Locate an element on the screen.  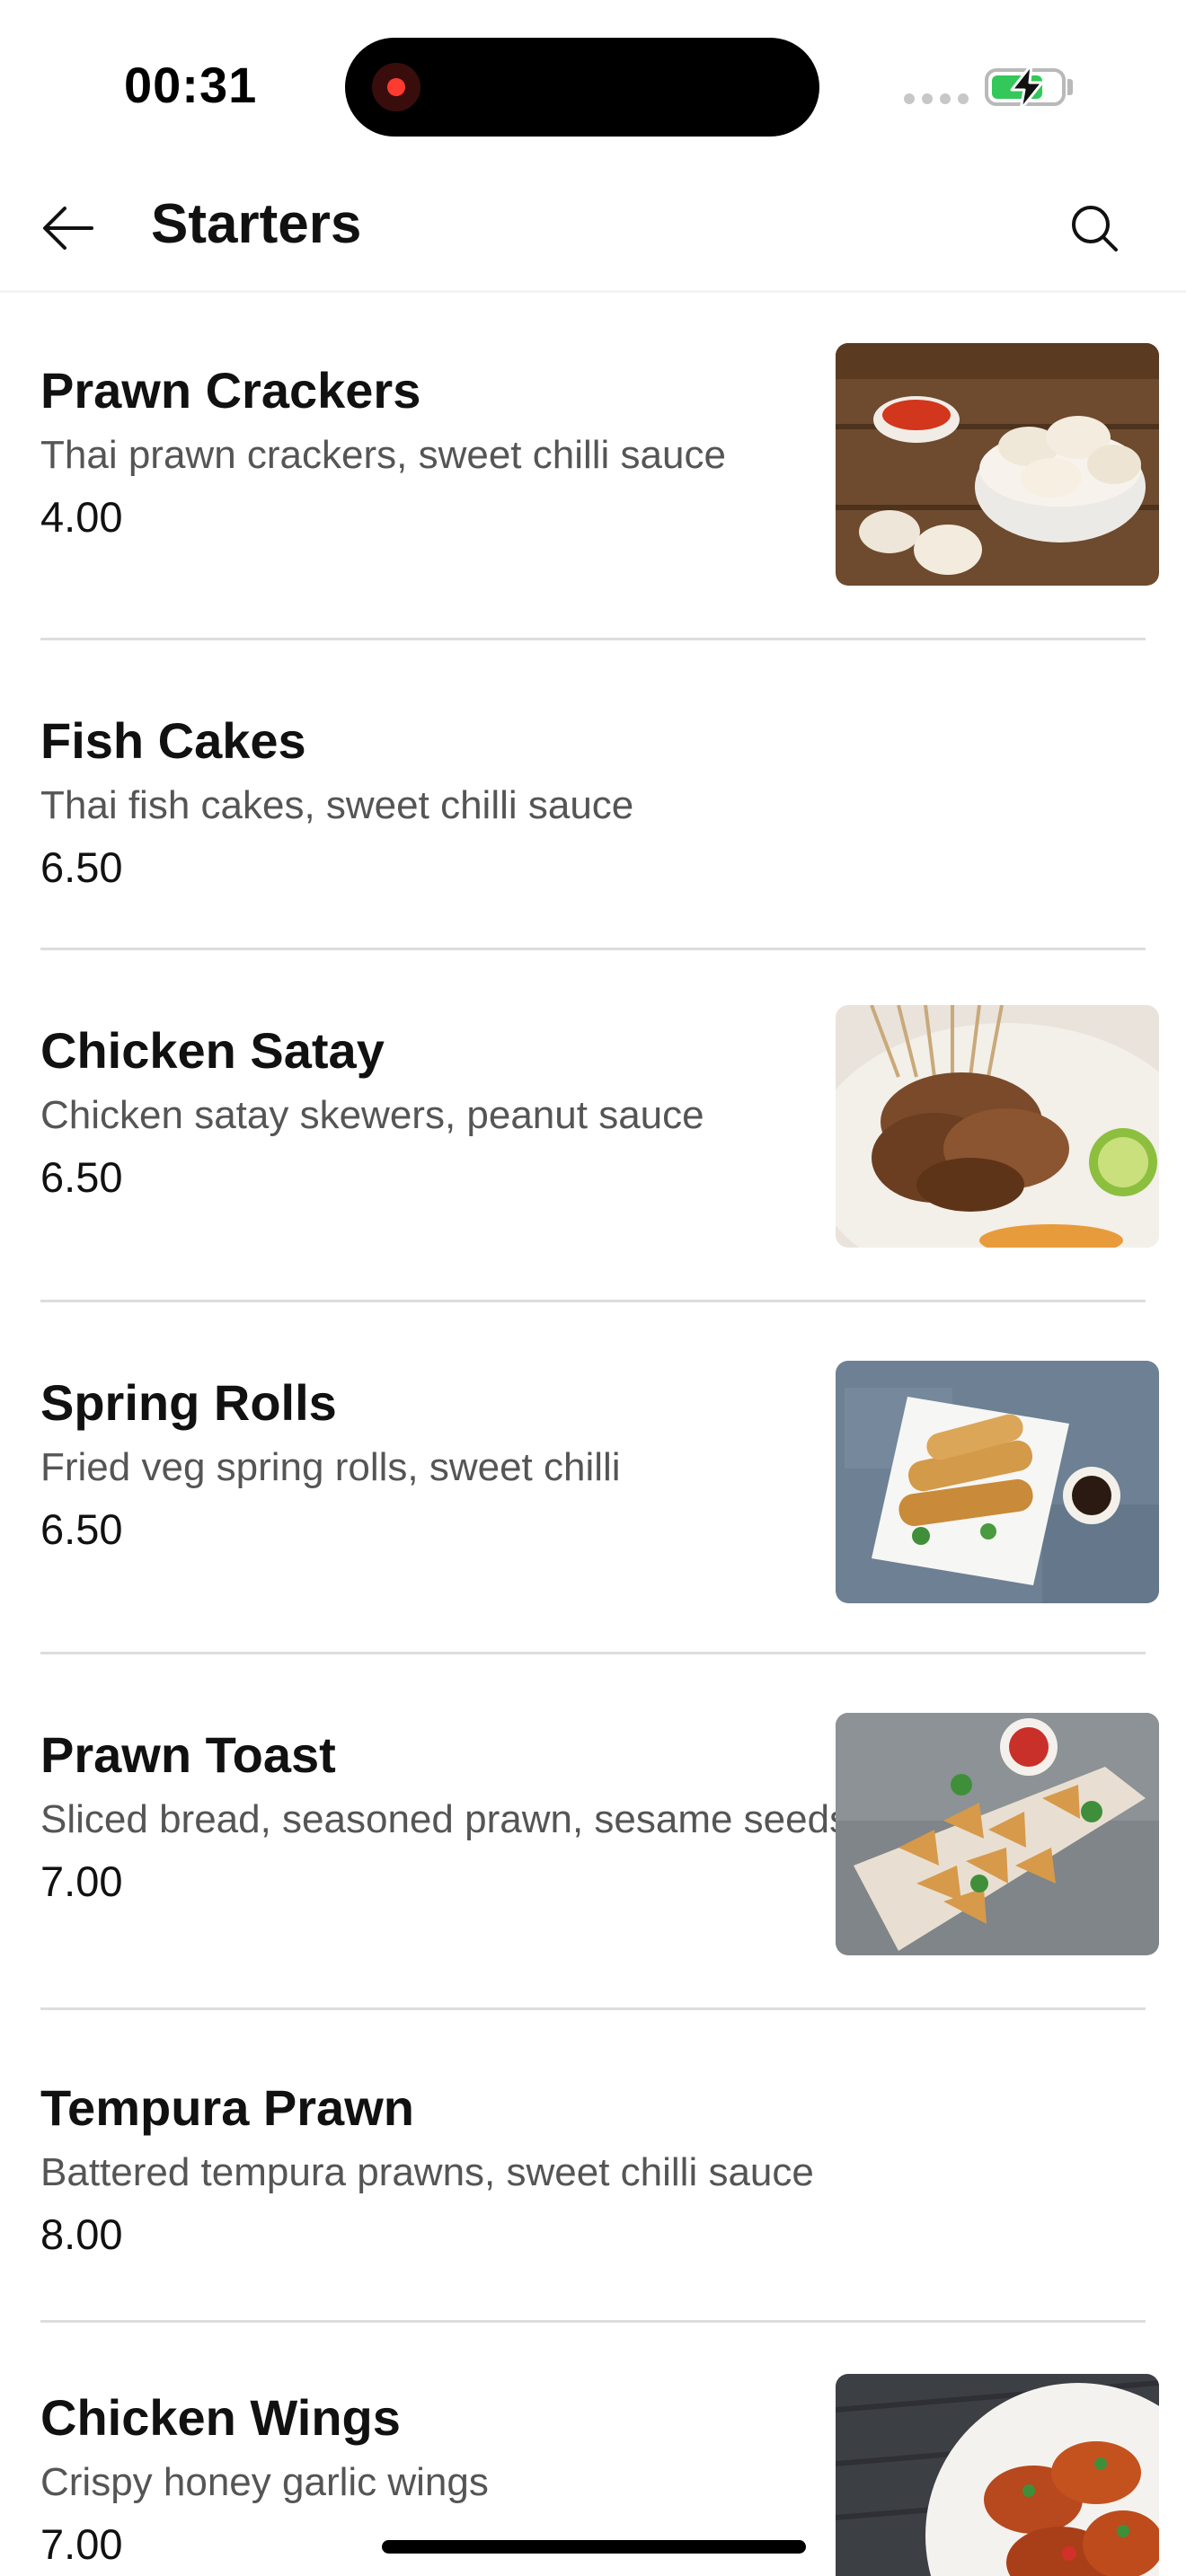
page-title: Starters is located at coordinates (256, 224).